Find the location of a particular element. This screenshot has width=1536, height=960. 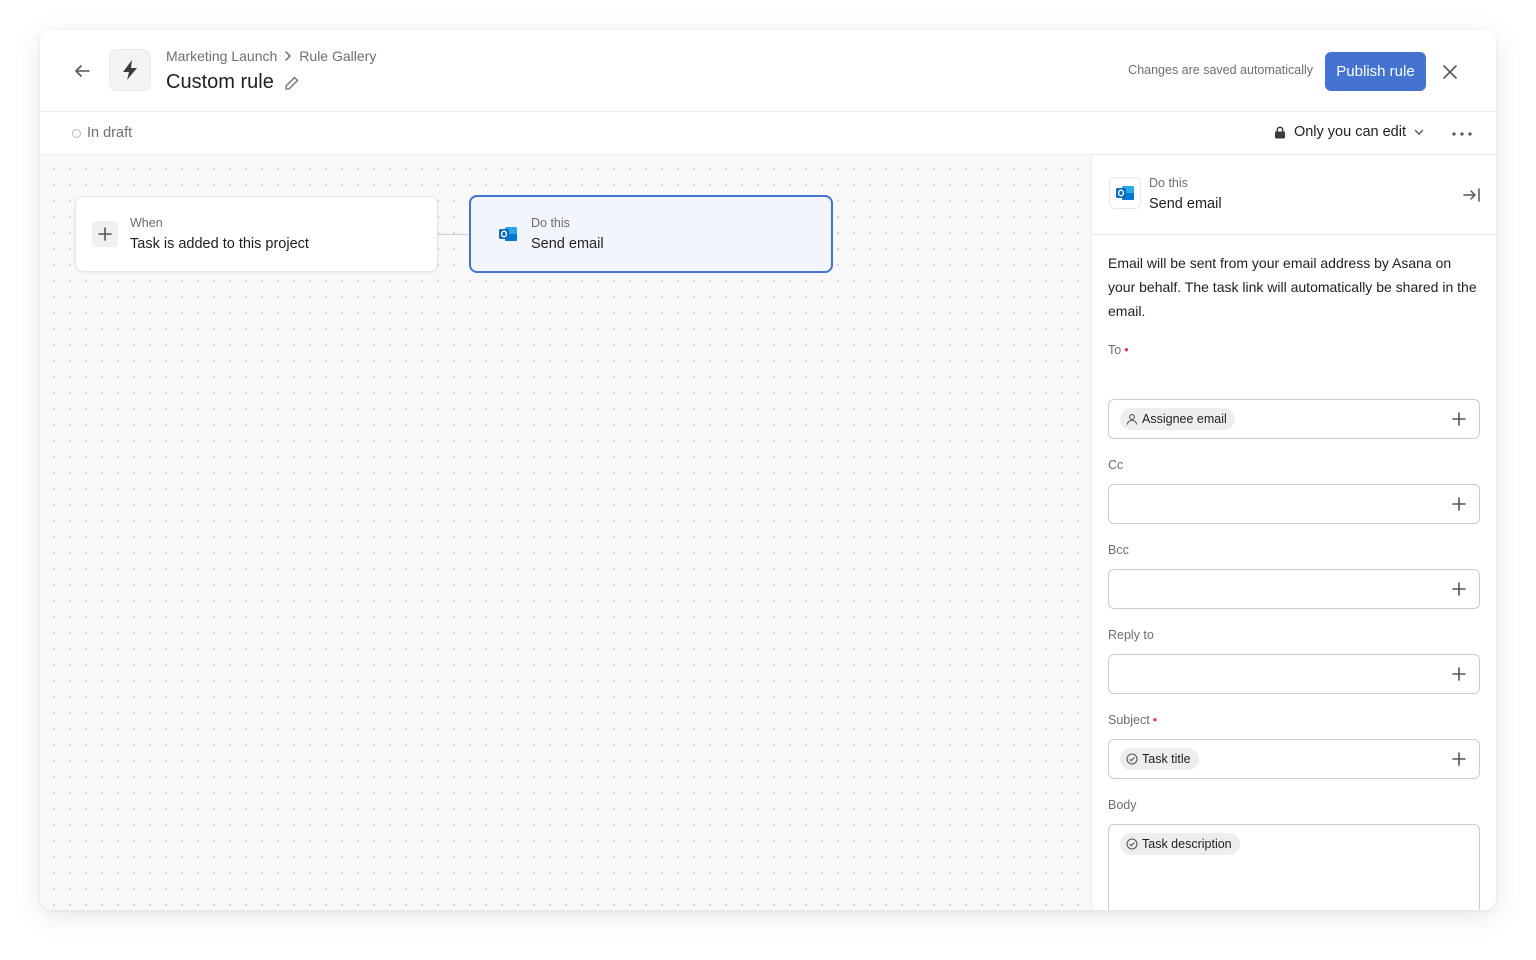

trigger-node: When Task is added to this project is located at coordinates (256, 234).